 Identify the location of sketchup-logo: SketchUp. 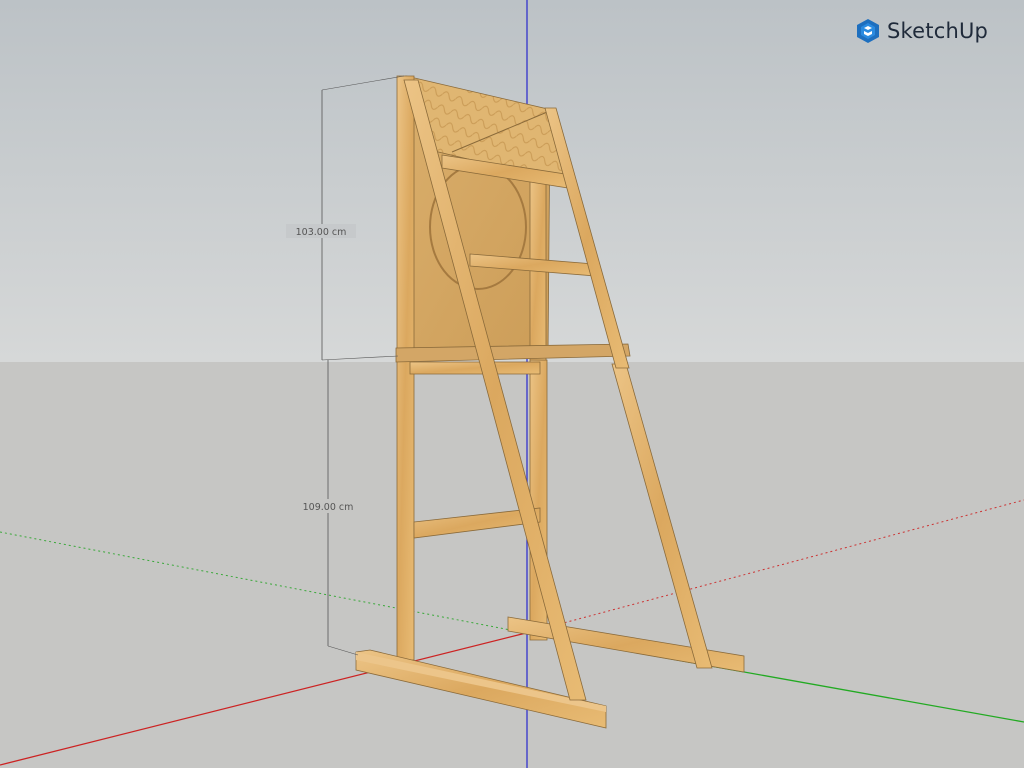
(922, 31).